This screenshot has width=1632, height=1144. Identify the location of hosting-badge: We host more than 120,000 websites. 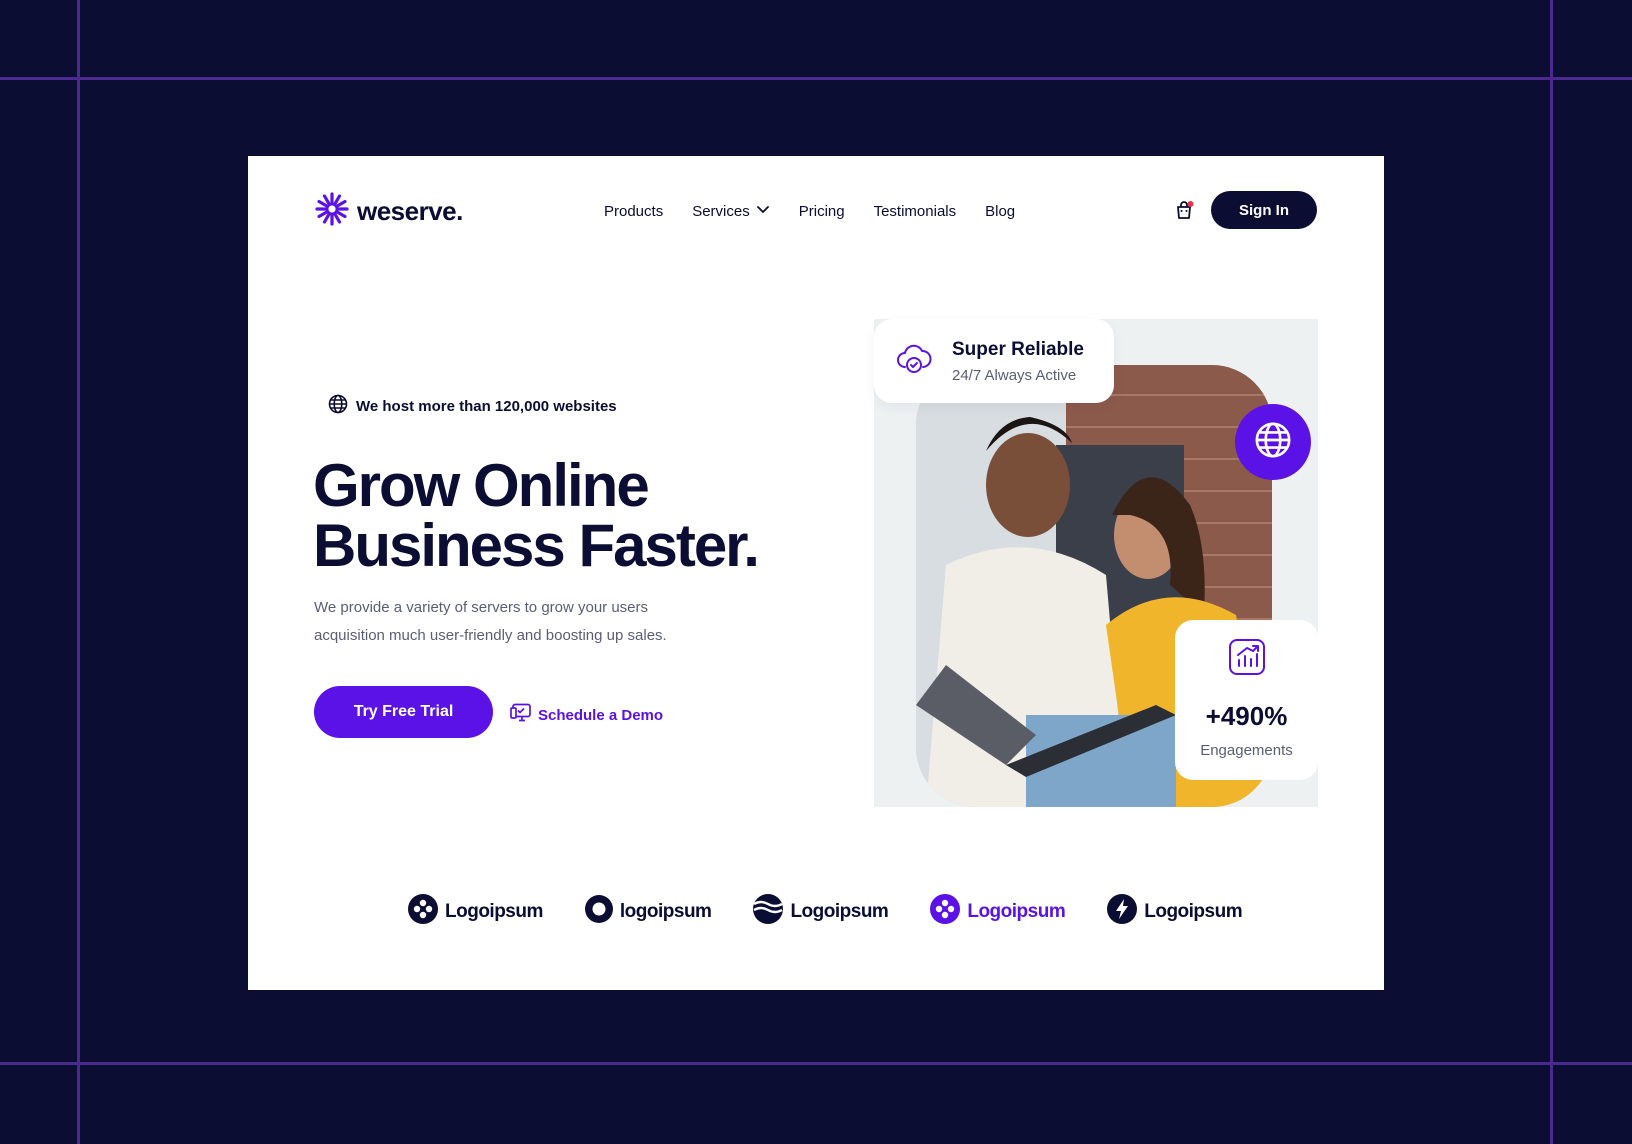
(472, 406).